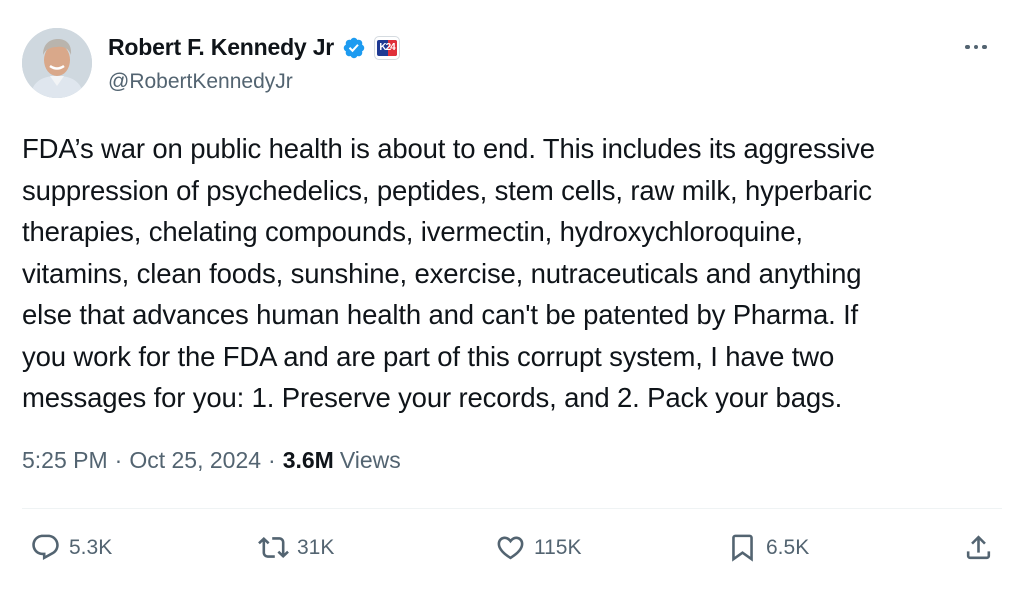  I want to click on repost-count: 31K, so click(316, 547).